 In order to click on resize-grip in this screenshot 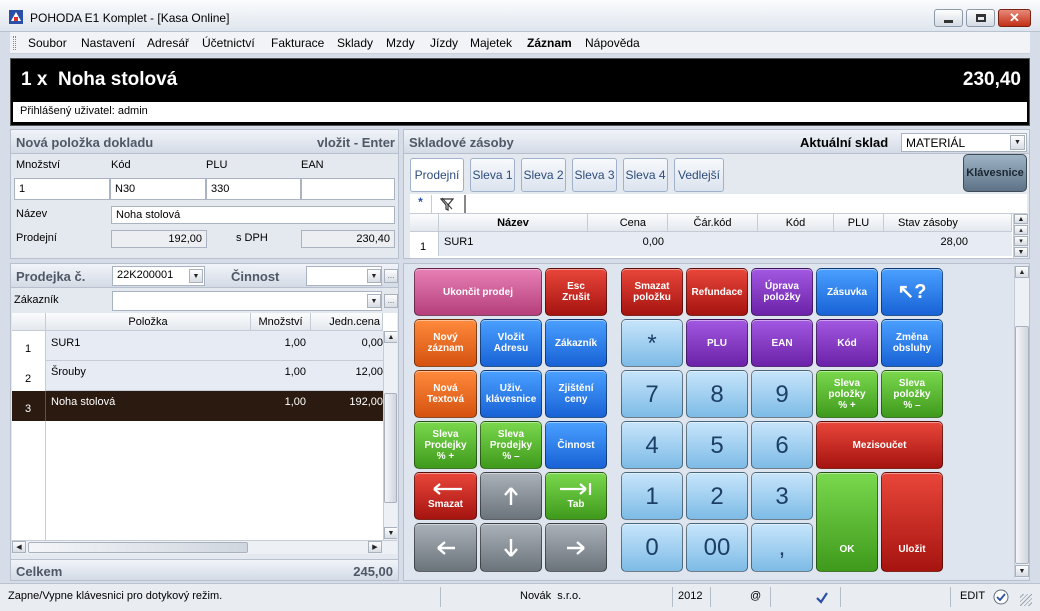, I will do `click(1026, 600)`.